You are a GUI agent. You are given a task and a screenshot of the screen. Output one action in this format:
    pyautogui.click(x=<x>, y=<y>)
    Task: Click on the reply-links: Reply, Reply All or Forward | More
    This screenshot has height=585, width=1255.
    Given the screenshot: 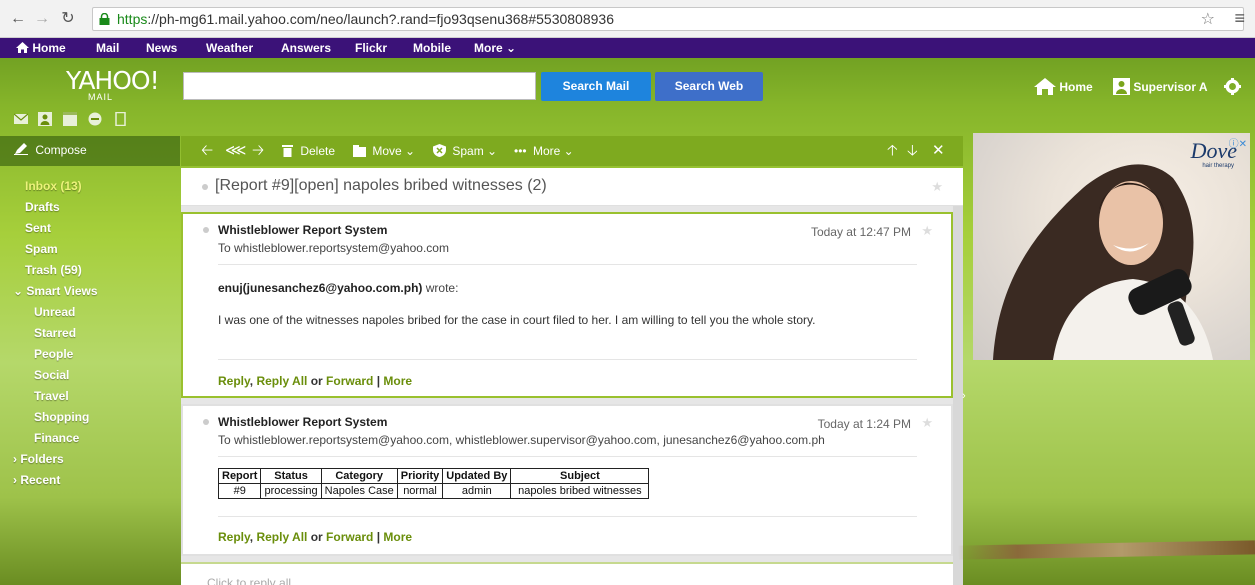 What is the action you would take?
    pyautogui.click(x=315, y=537)
    